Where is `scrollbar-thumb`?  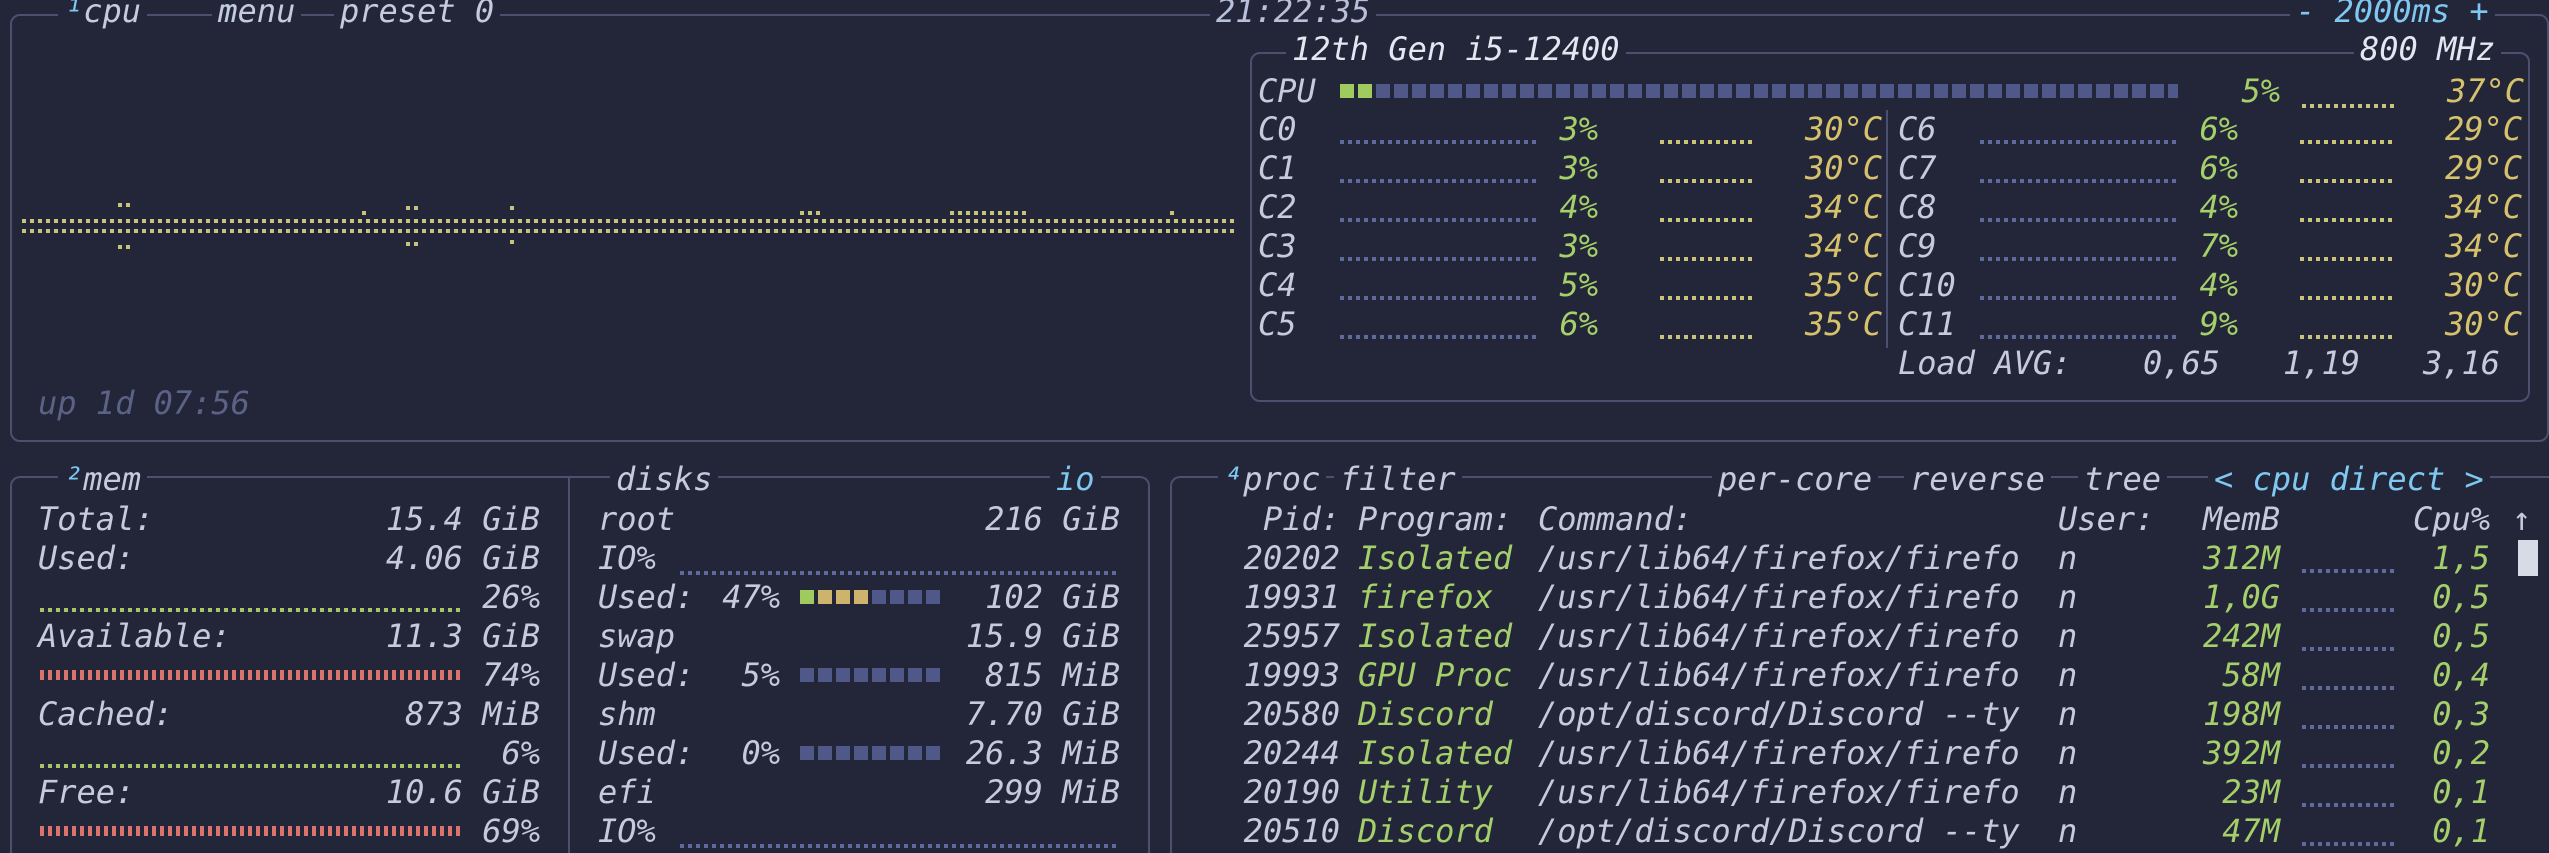 scrollbar-thumb is located at coordinates (2528, 558).